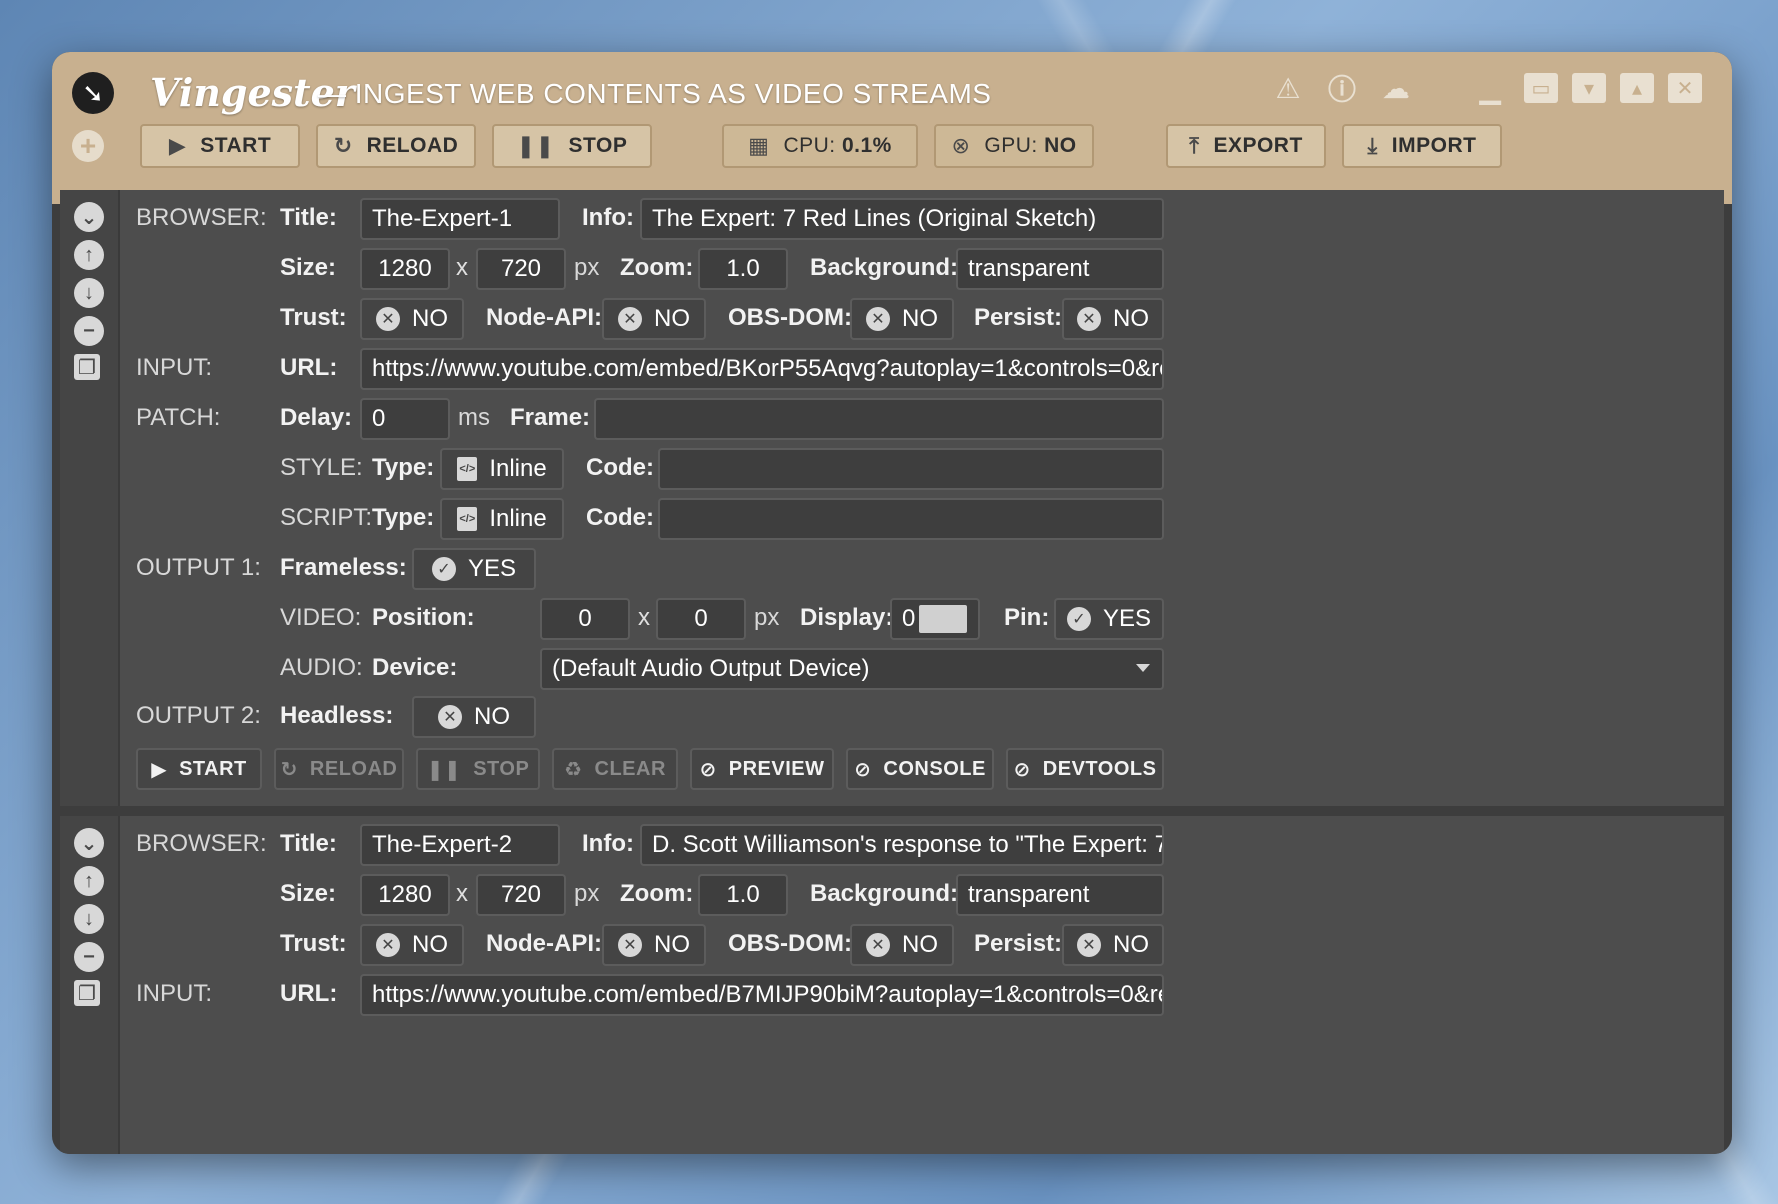  Describe the element at coordinates (430, 318) in the screenshot. I see `trust-value: NO` at that location.